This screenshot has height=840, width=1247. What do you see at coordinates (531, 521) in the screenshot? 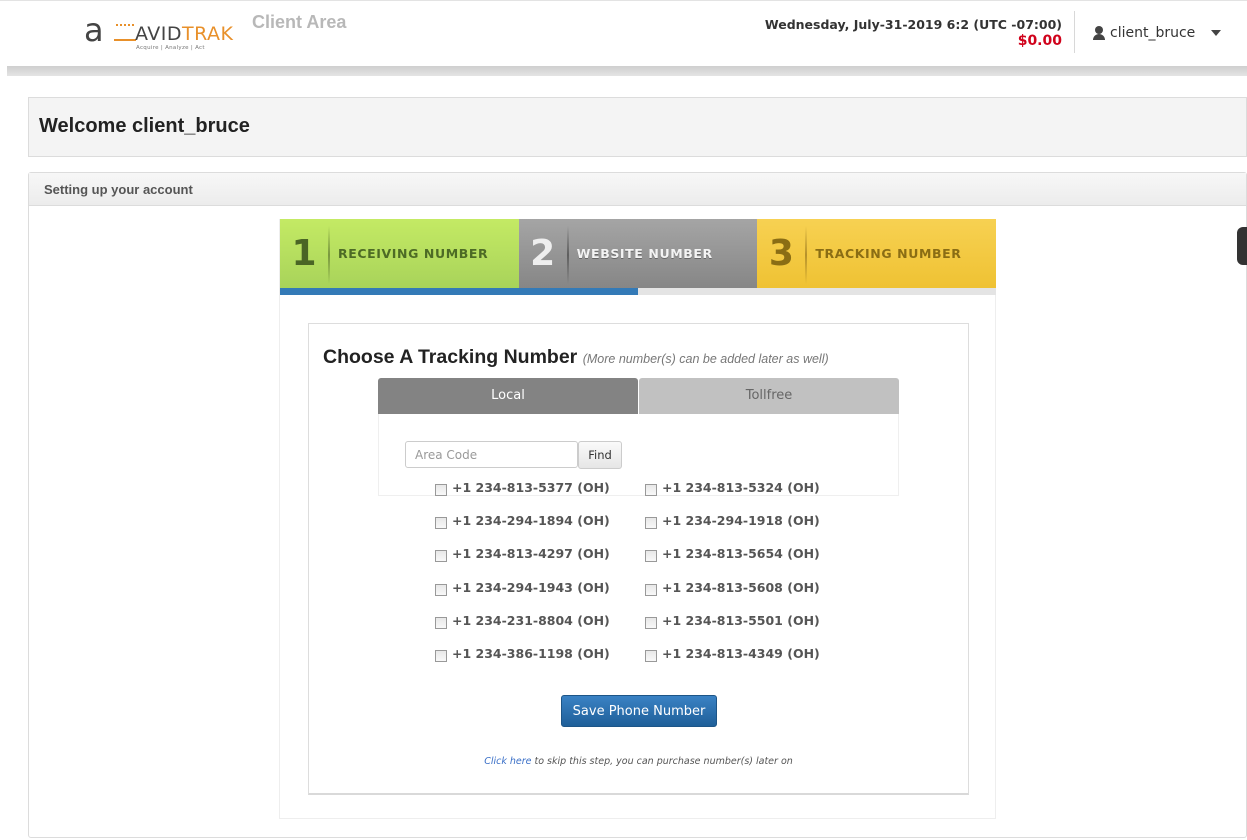
I see `phone-number-label: +1 234-294-1894 (OH)` at bounding box center [531, 521].